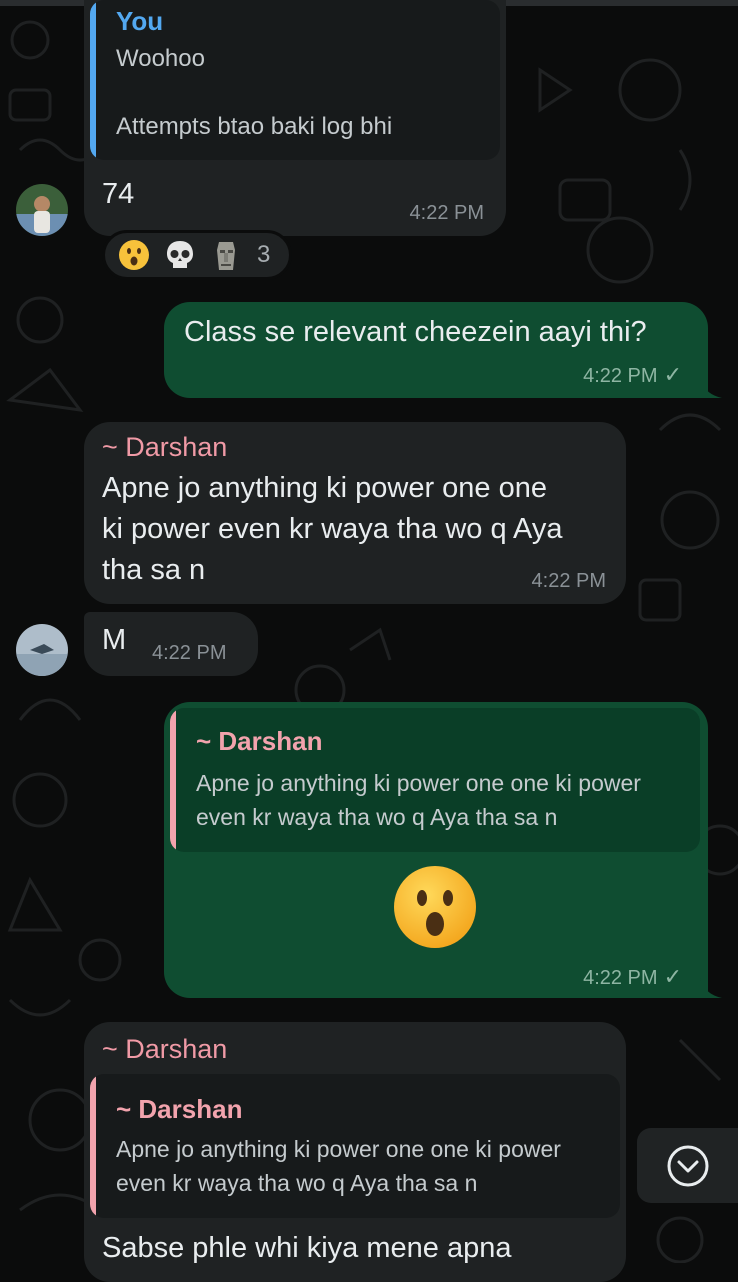  Describe the element at coordinates (332, 529) in the screenshot. I see `message-text-line: ki power even kr waya tha wo q Aya` at that location.